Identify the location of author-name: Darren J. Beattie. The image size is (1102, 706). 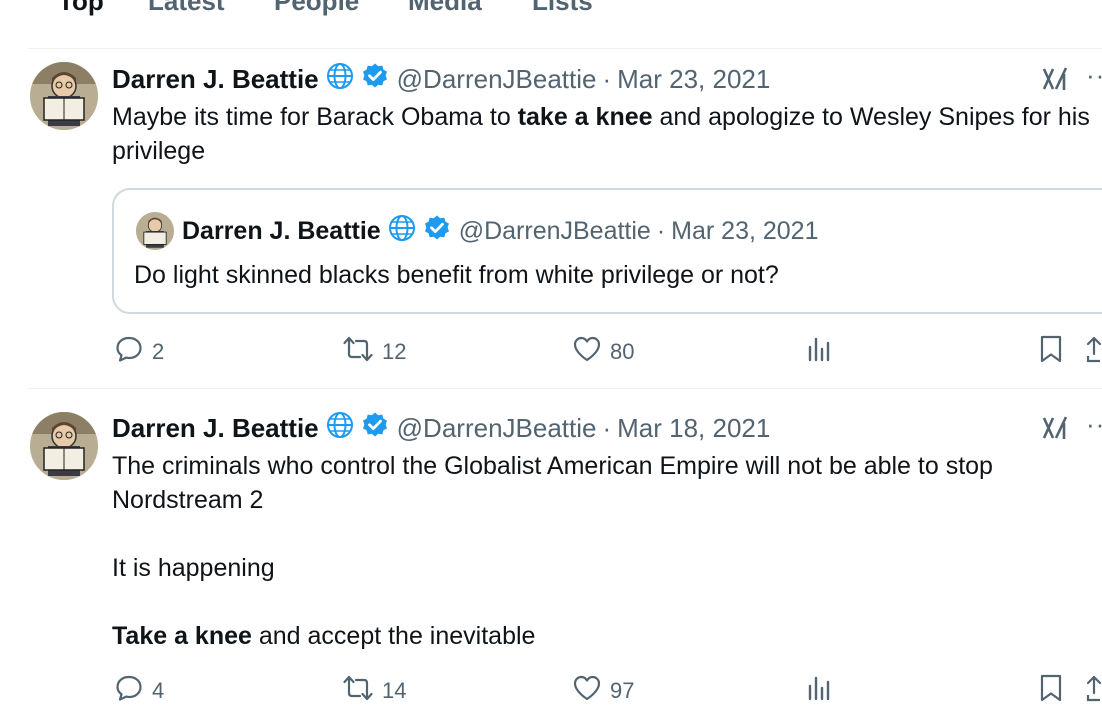
(215, 428).